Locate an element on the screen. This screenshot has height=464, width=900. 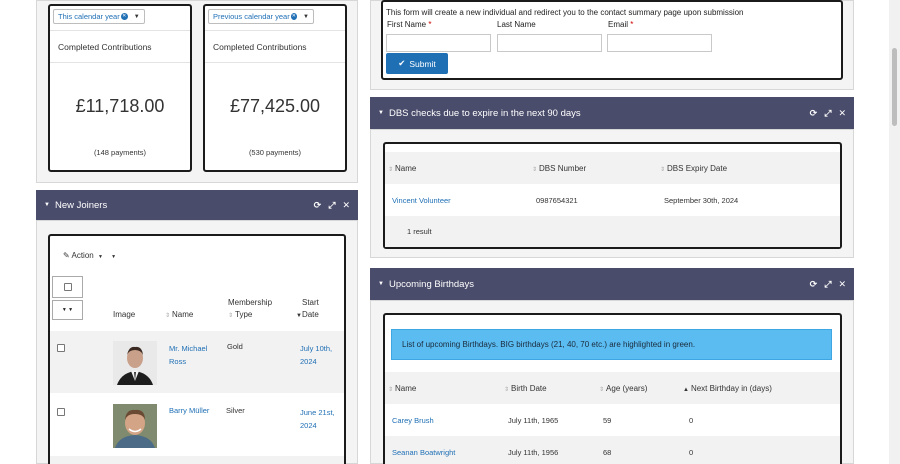
period-select-value: This calendar year is located at coordinates (89, 16).